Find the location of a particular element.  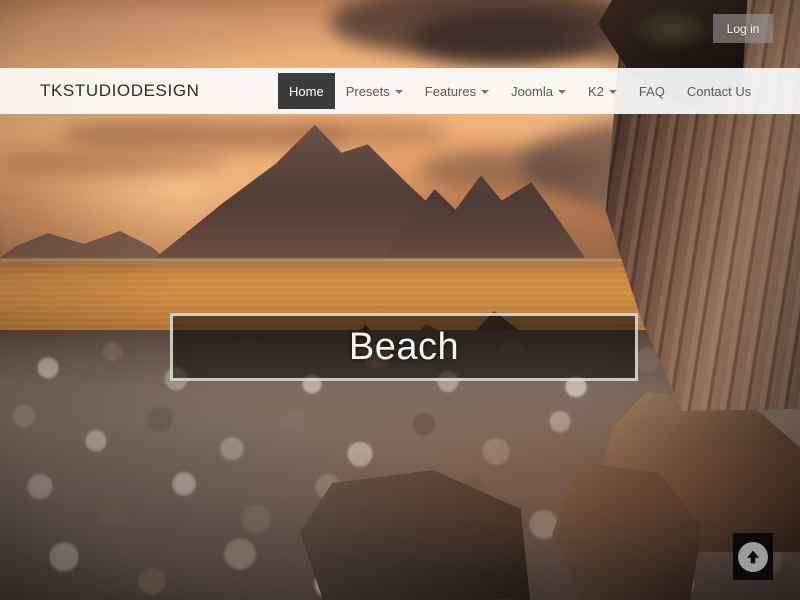

nav-label: K2 is located at coordinates (596, 91).